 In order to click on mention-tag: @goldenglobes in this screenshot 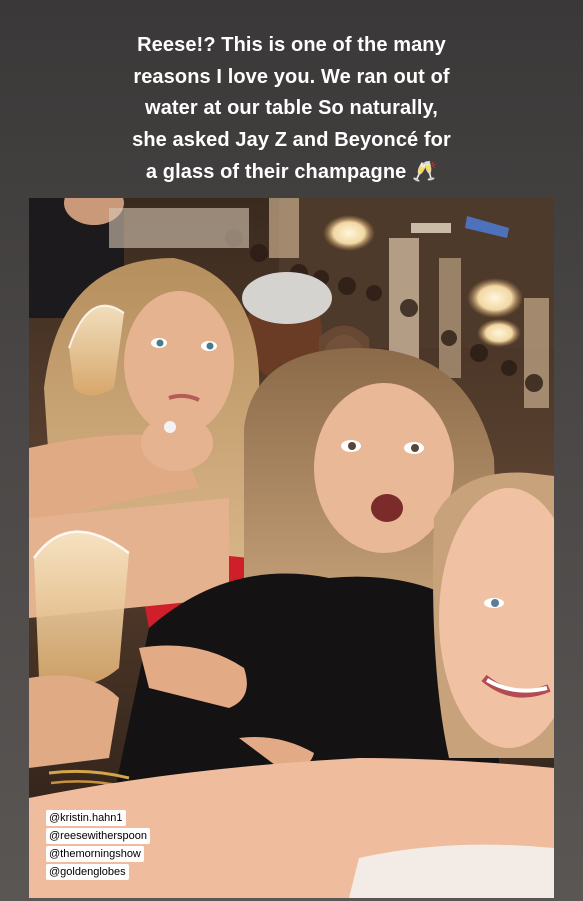, I will do `click(87, 872)`.